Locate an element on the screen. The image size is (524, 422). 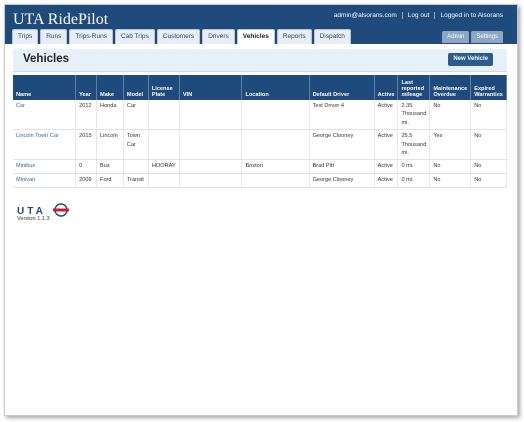
tab-drivers: Drivers is located at coordinates (218, 36).